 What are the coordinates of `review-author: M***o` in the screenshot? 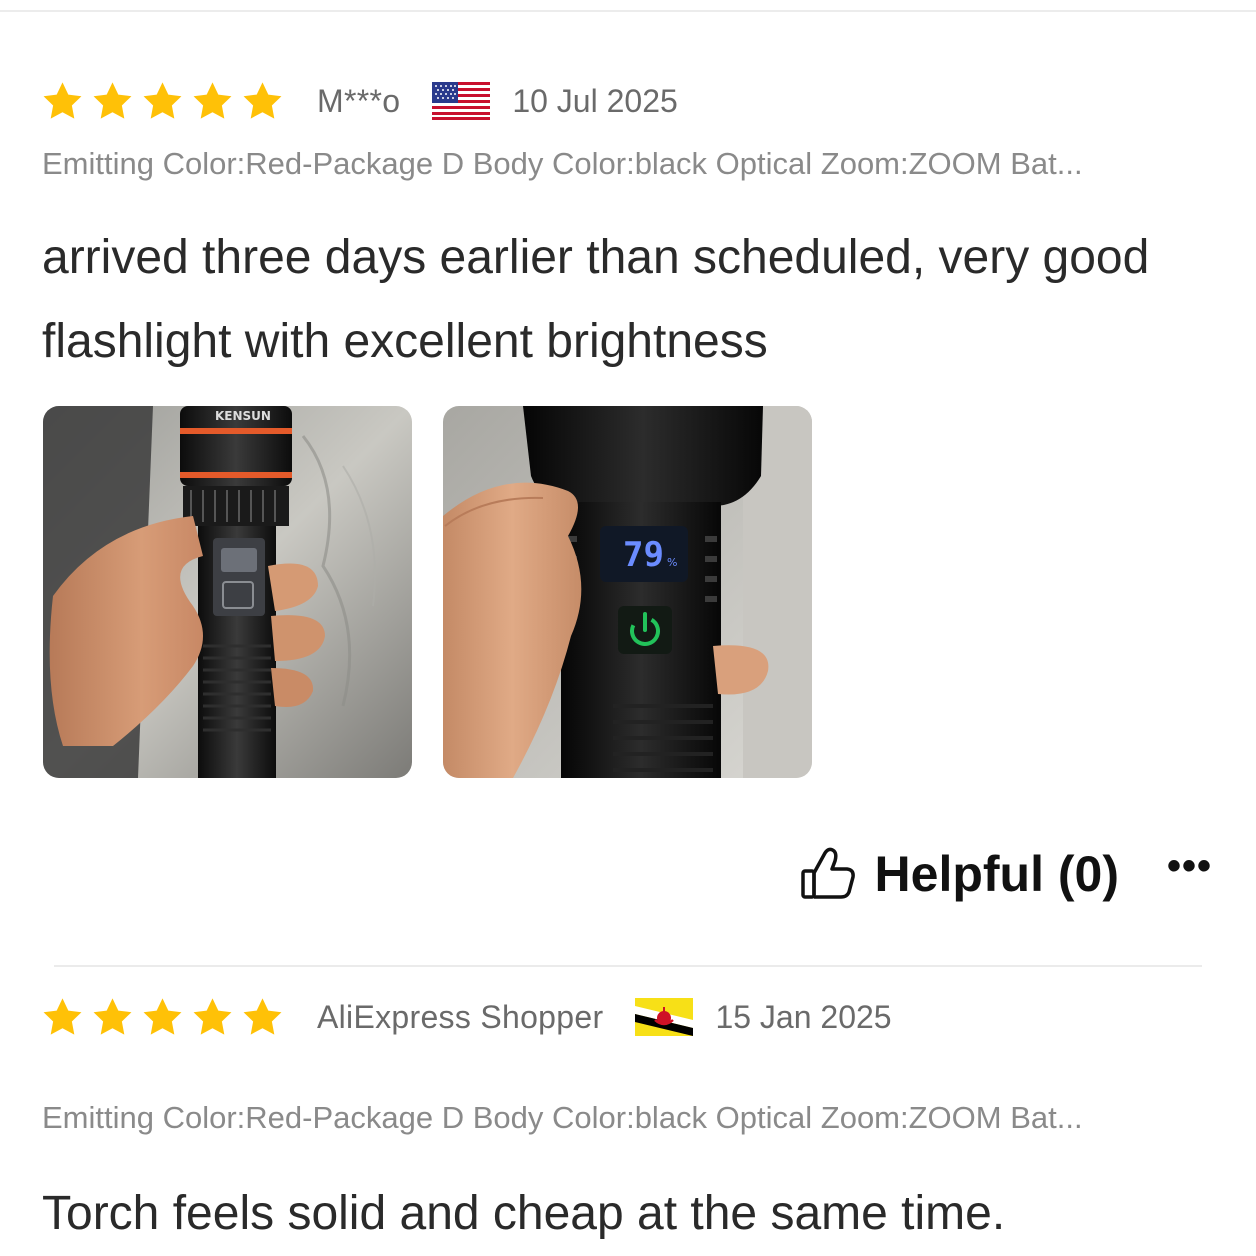 It's located at (359, 100).